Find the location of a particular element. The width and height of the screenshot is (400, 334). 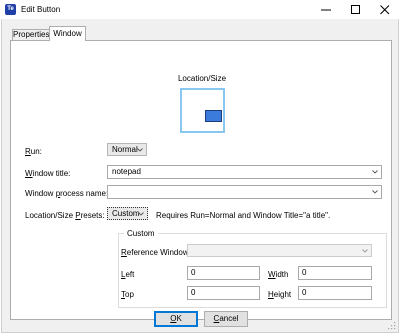

minimize-button is located at coordinates (326, 10).